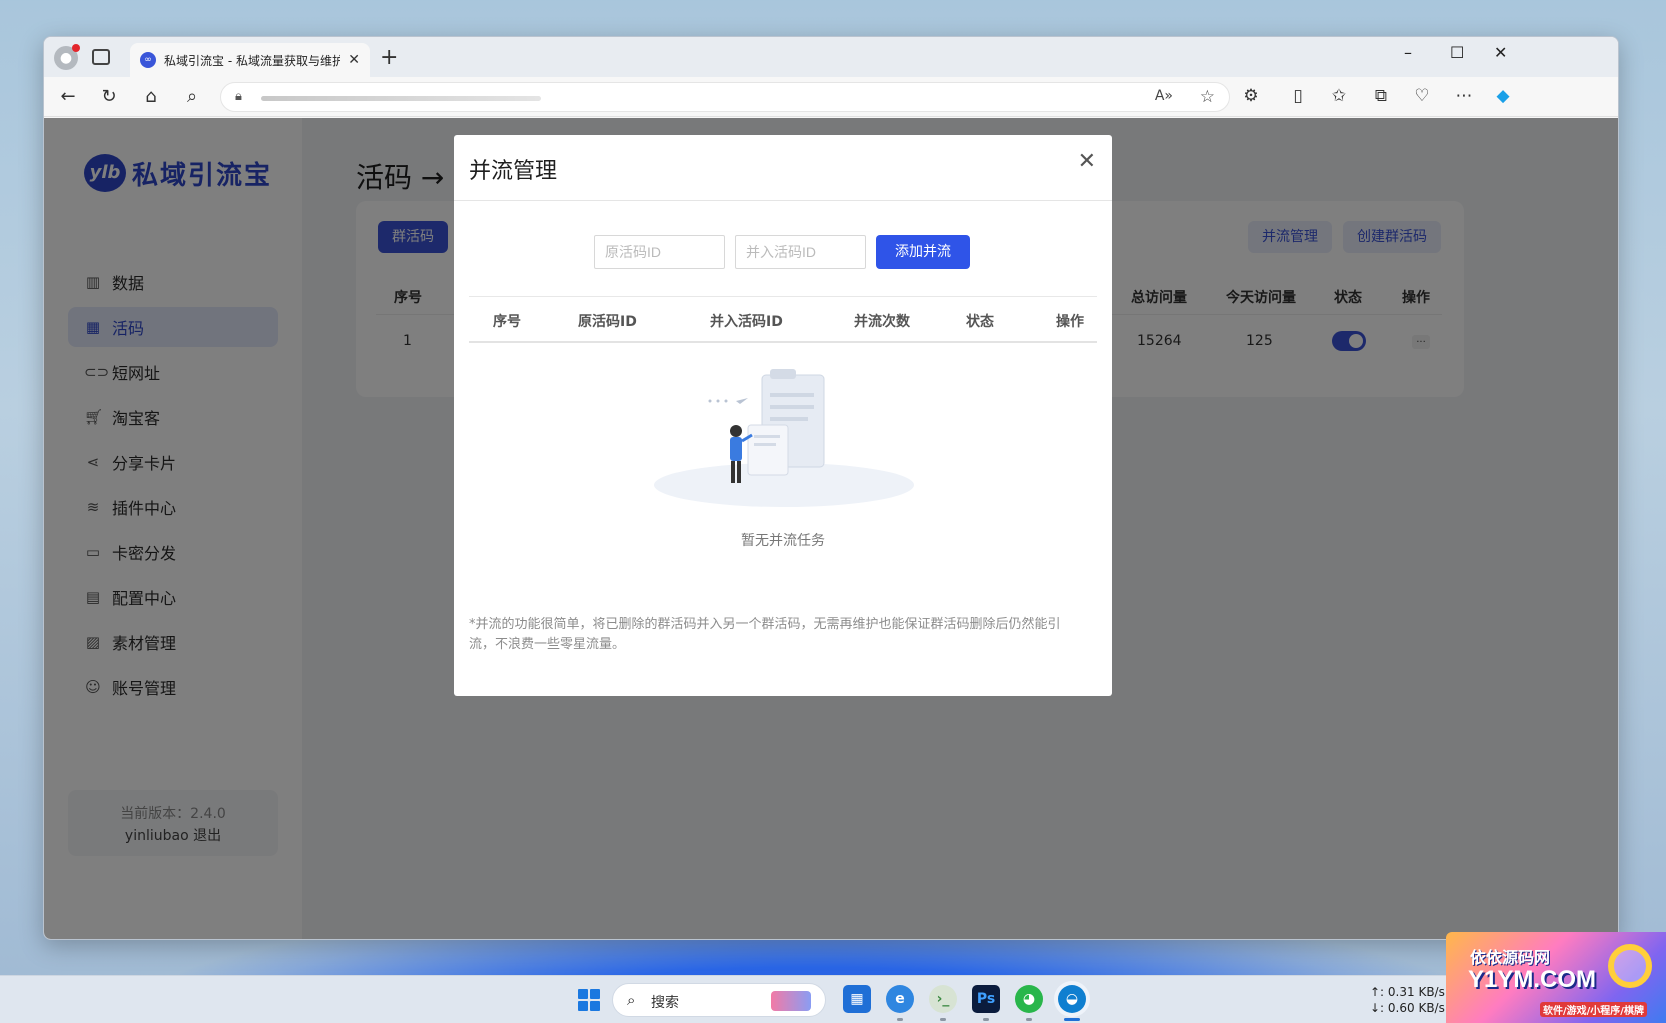  What do you see at coordinates (1407, 1008) in the screenshot?
I see `net-down: ↓: 0.60 KB/s` at bounding box center [1407, 1008].